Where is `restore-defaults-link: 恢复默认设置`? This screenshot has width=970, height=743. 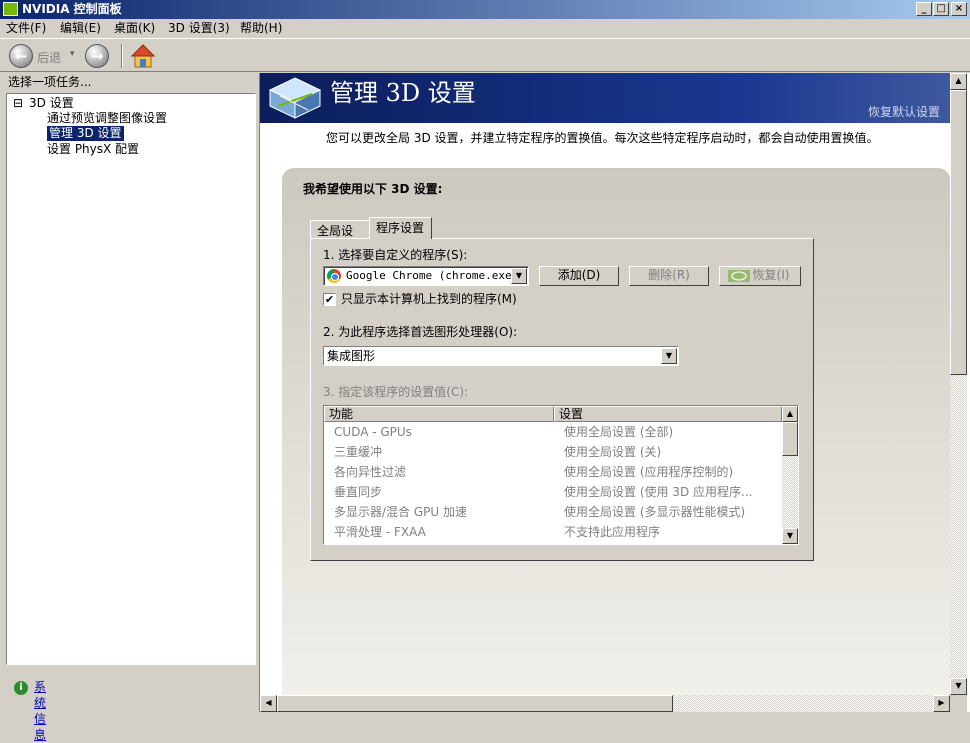 restore-defaults-link: 恢复默认设置 is located at coordinates (904, 111).